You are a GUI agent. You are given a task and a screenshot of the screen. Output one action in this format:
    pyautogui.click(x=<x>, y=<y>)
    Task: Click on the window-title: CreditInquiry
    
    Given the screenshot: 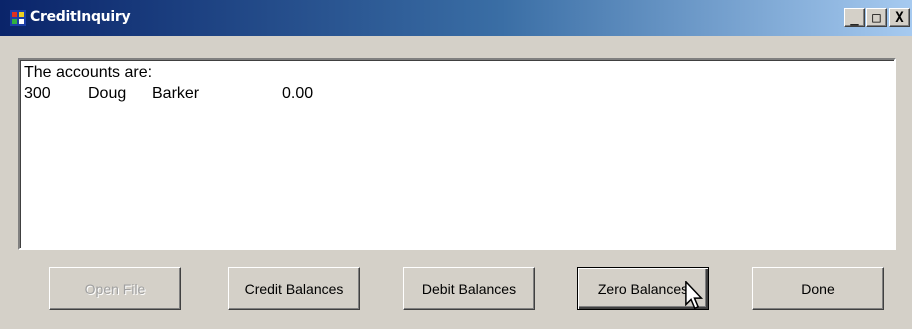 What is the action you would take?
    pyautogui.click(x=80, y=17)
    